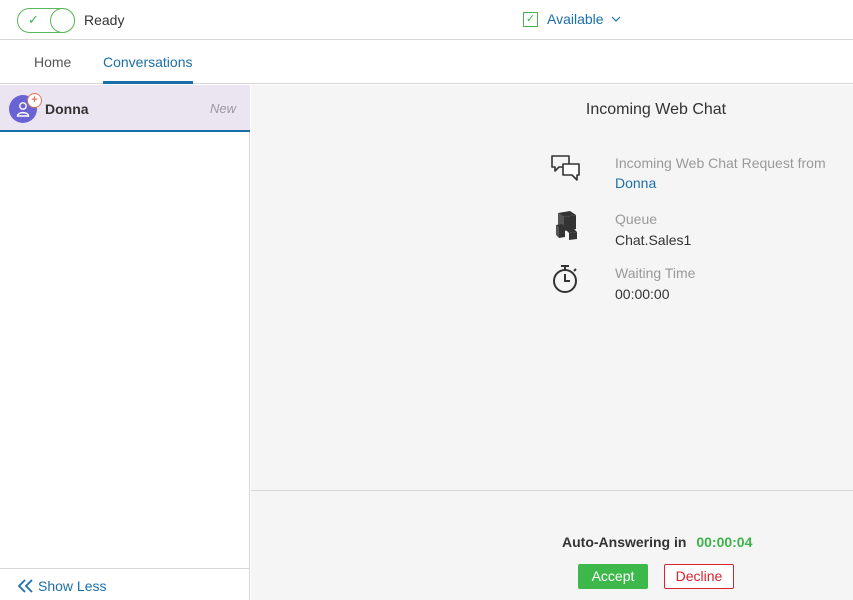 The image size is (853, 600). I want to click on auto-answer-status: Auto-Answering in 00:00:04, so click(657, 542).